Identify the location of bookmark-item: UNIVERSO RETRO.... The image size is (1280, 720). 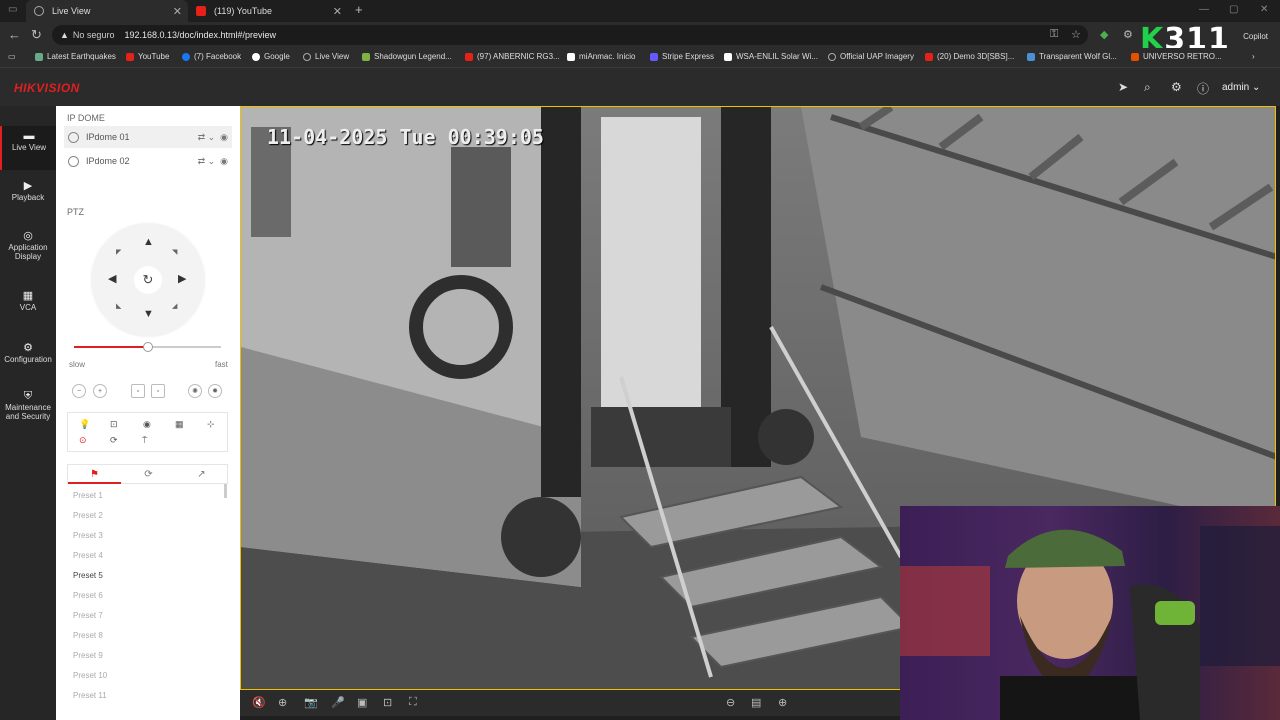
(1176, 56).